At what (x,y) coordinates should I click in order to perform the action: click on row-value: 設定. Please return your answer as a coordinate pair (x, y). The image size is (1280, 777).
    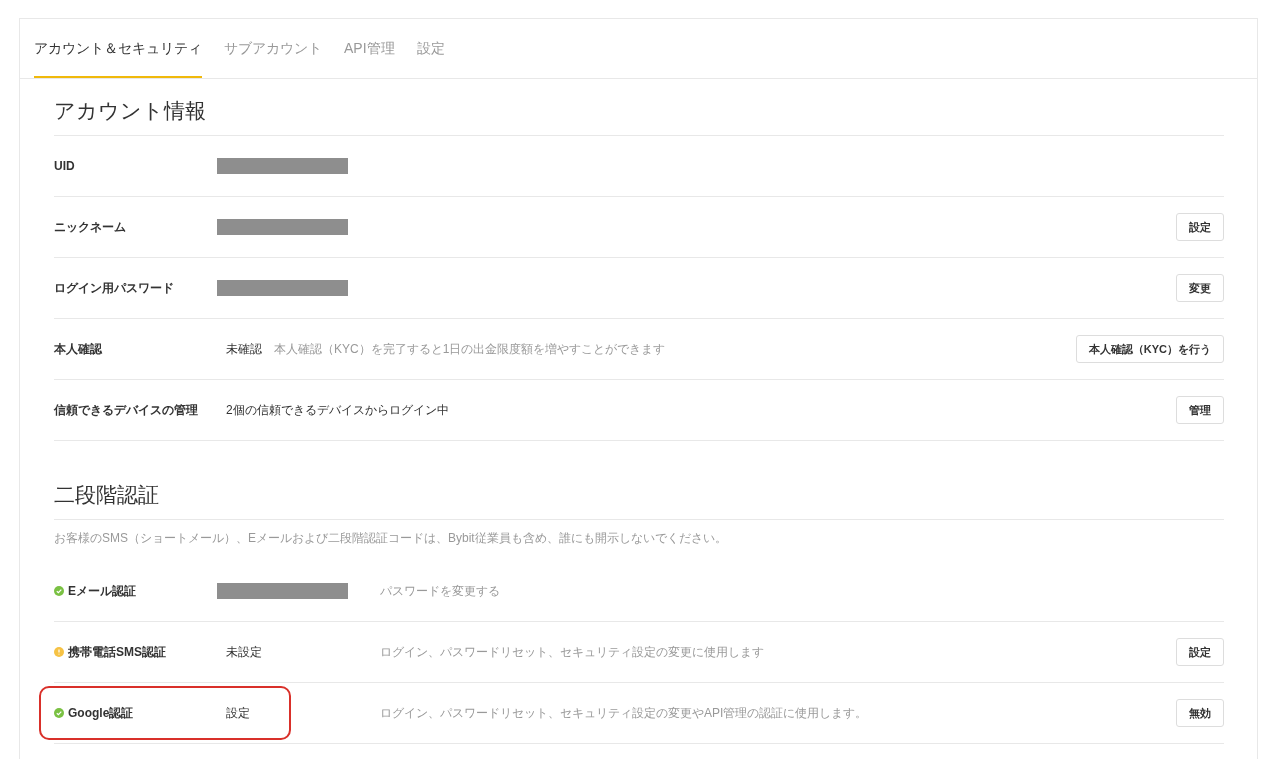
    Looking at the image, I should click on (238, 713).